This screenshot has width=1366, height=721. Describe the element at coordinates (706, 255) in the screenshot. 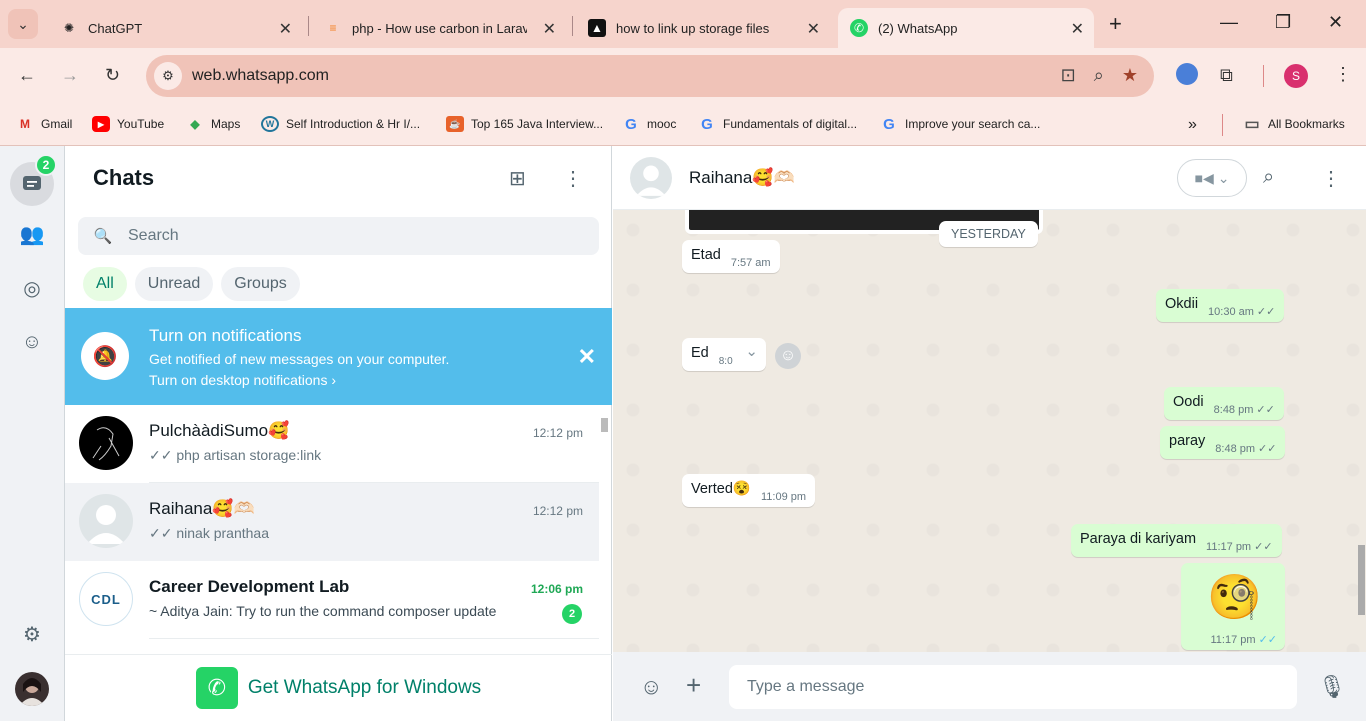

I see `message-text: Etad` at that location.